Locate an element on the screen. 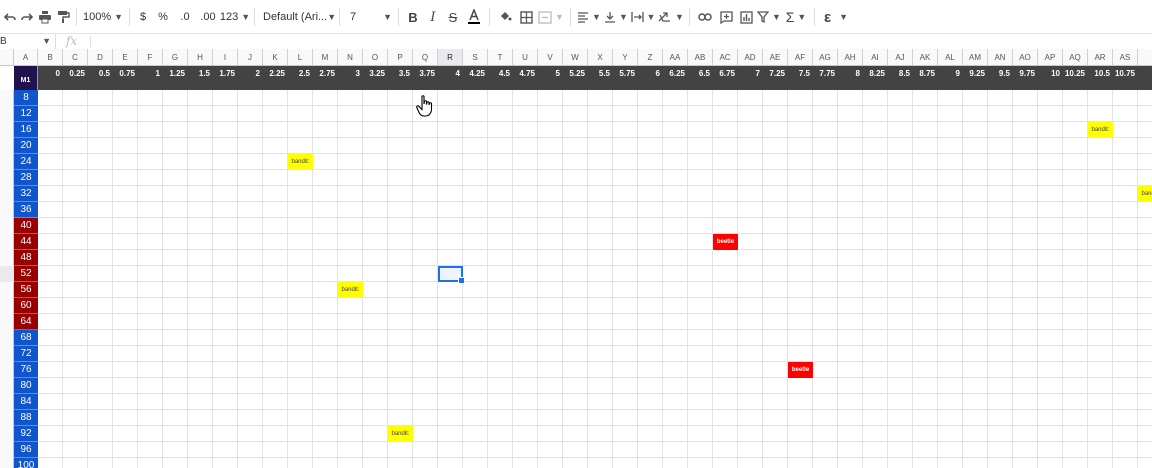 This screenshot has height=468, width=1152. column-header-R: R is located at coordinates (450, 57).